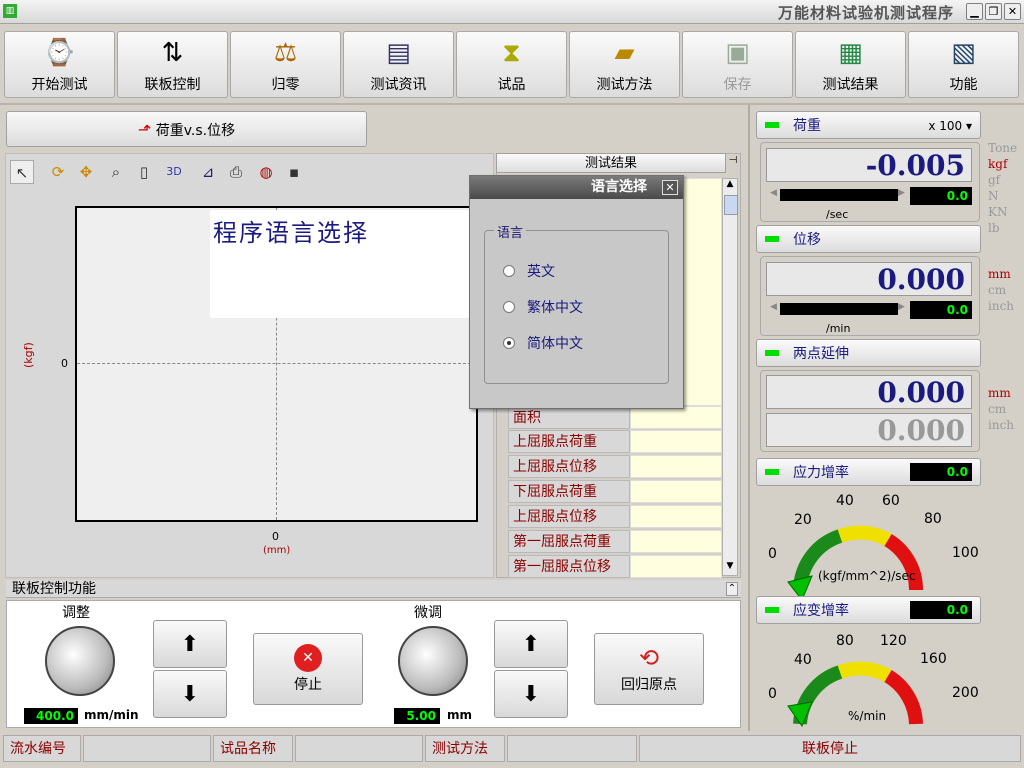 This screenshot has height=768, width=1024. Describe the element at coordinates (509, 307) in the screenshot. I see `radio-dot` at that location.